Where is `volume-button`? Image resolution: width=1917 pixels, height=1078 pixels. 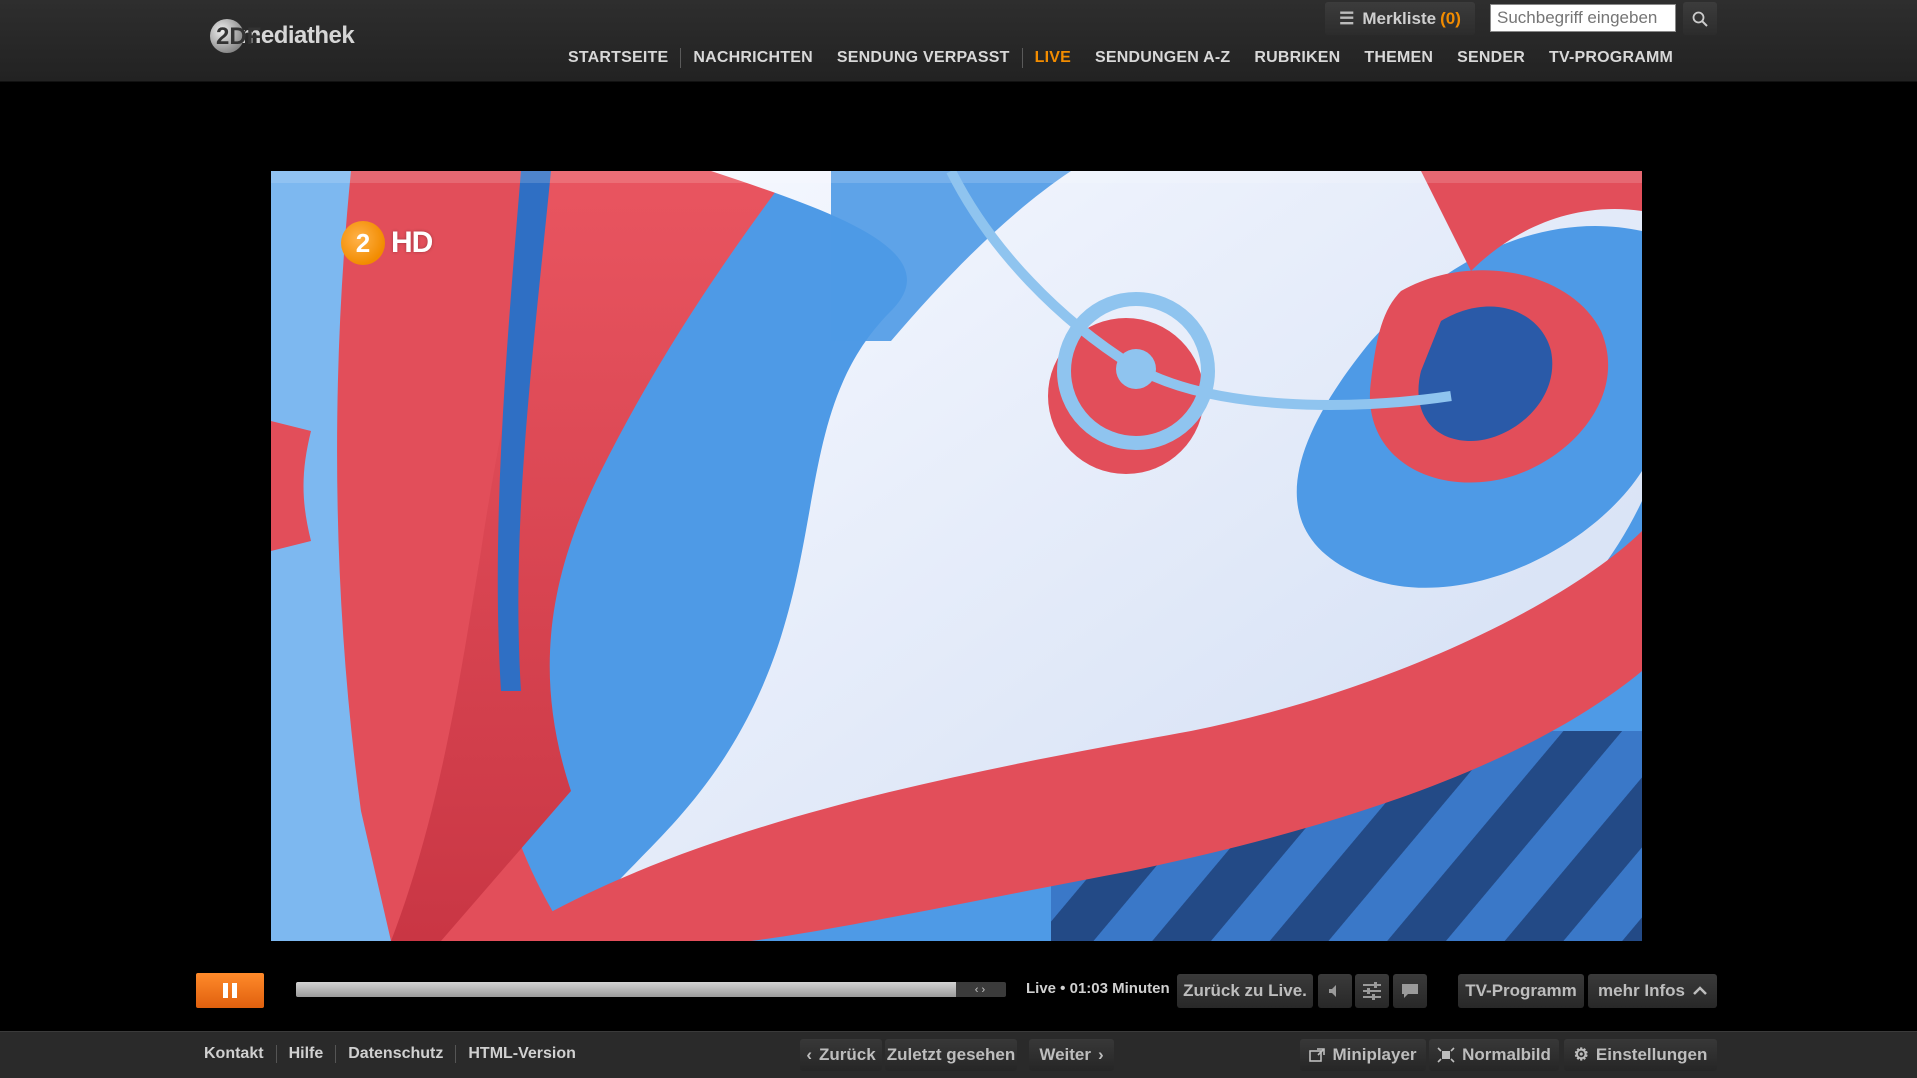
volume-button is located at coordinates (1335, 991).